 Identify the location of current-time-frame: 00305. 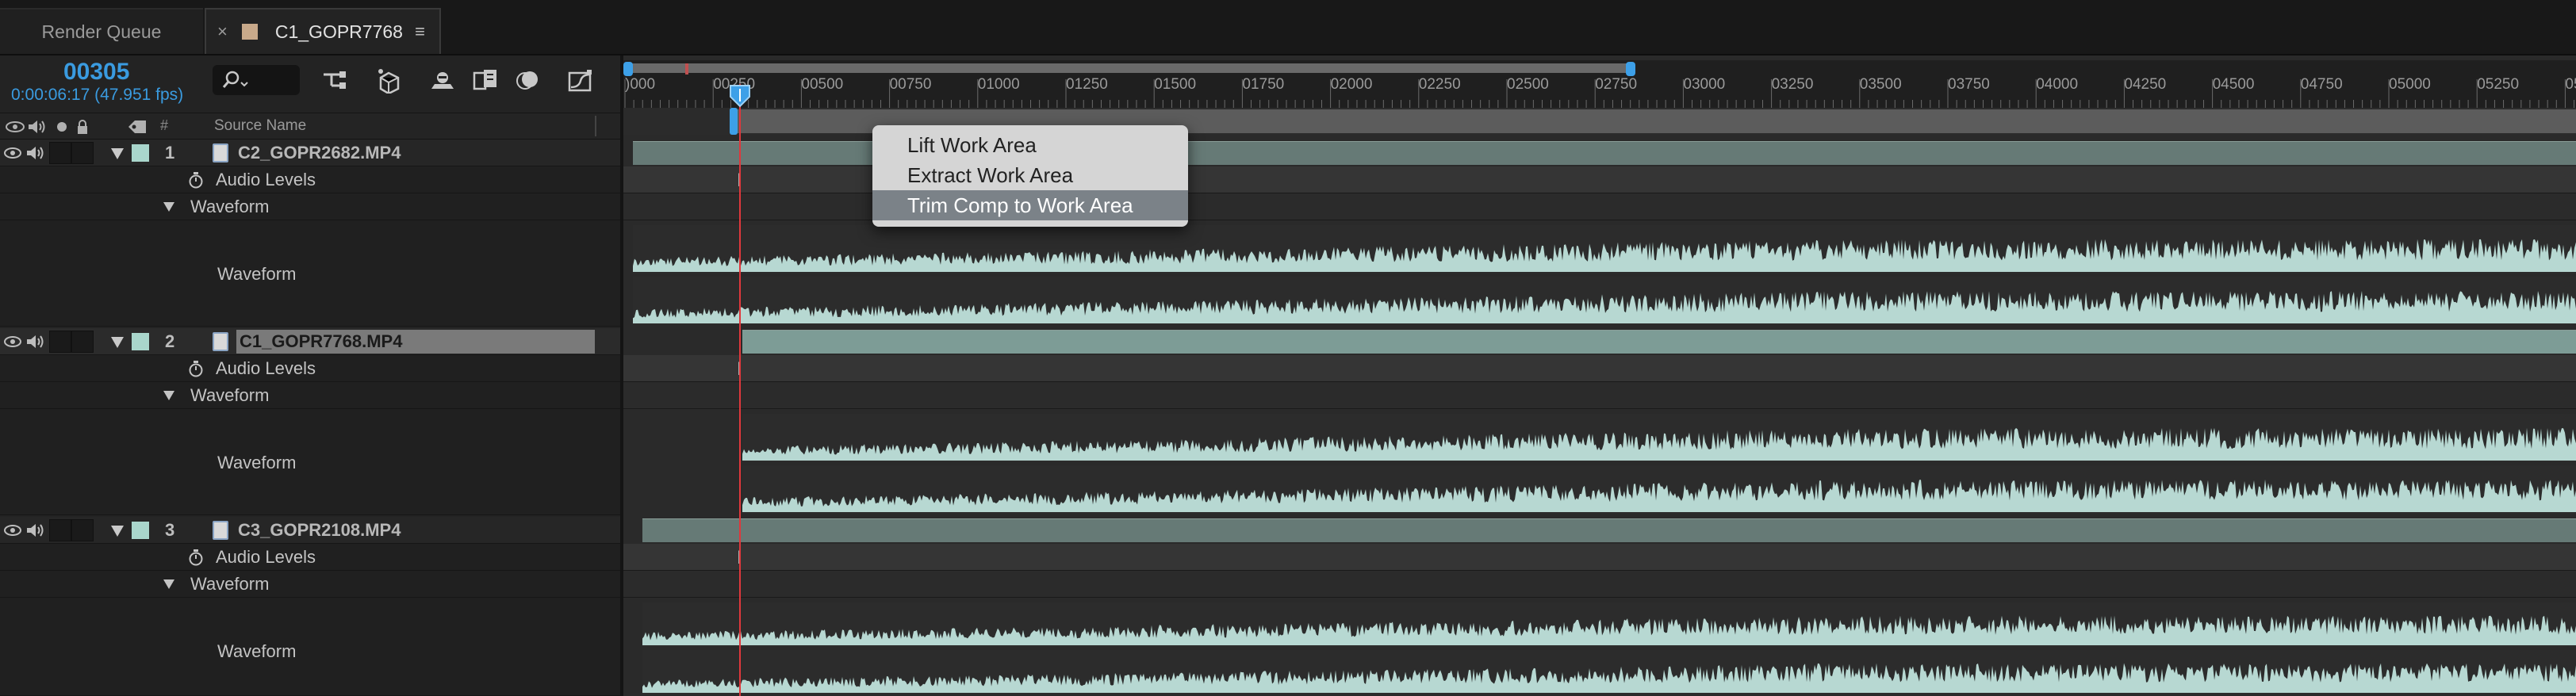
(96, 72).